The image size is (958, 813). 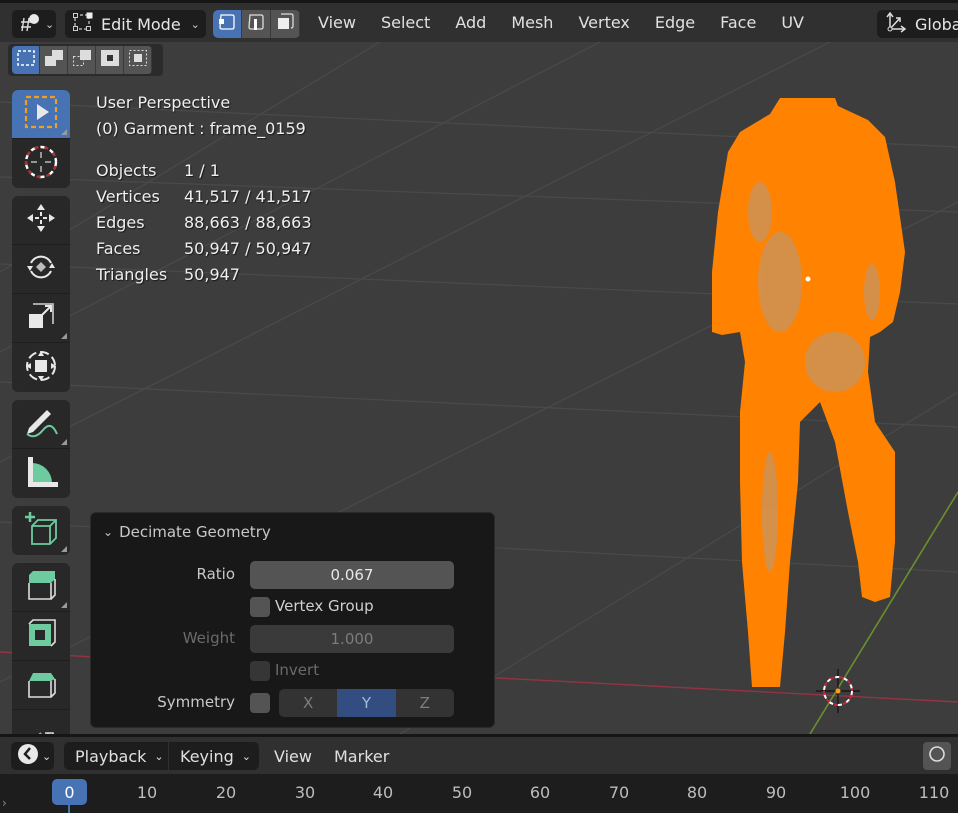 I want to click on select-box-icon, so click(x=41, y=114).